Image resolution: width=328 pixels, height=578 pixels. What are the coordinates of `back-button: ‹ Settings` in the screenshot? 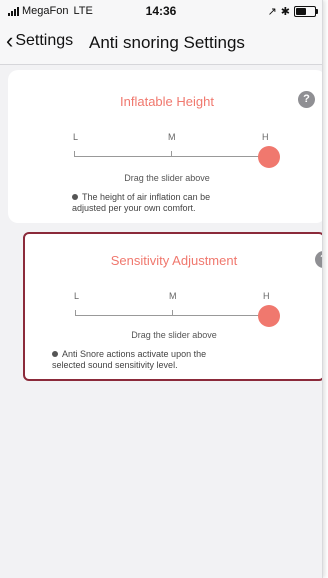 It's located at (39, 41).